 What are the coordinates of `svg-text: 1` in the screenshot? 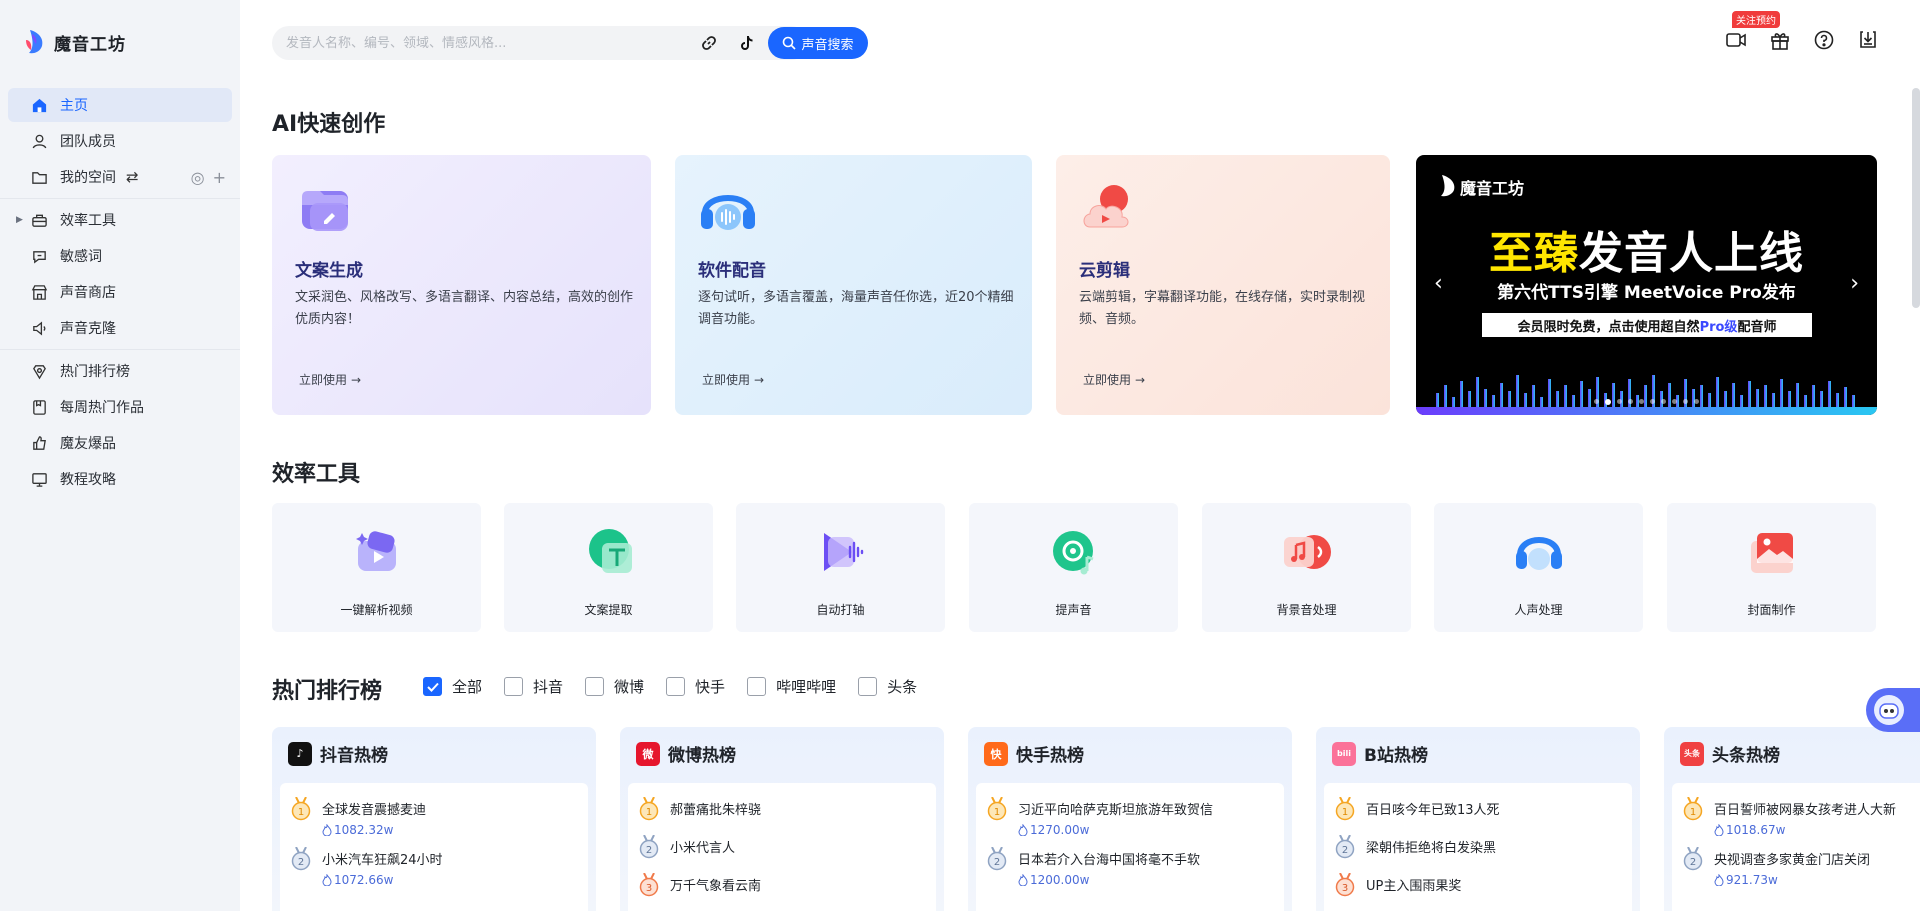 It's located at (997, 812).